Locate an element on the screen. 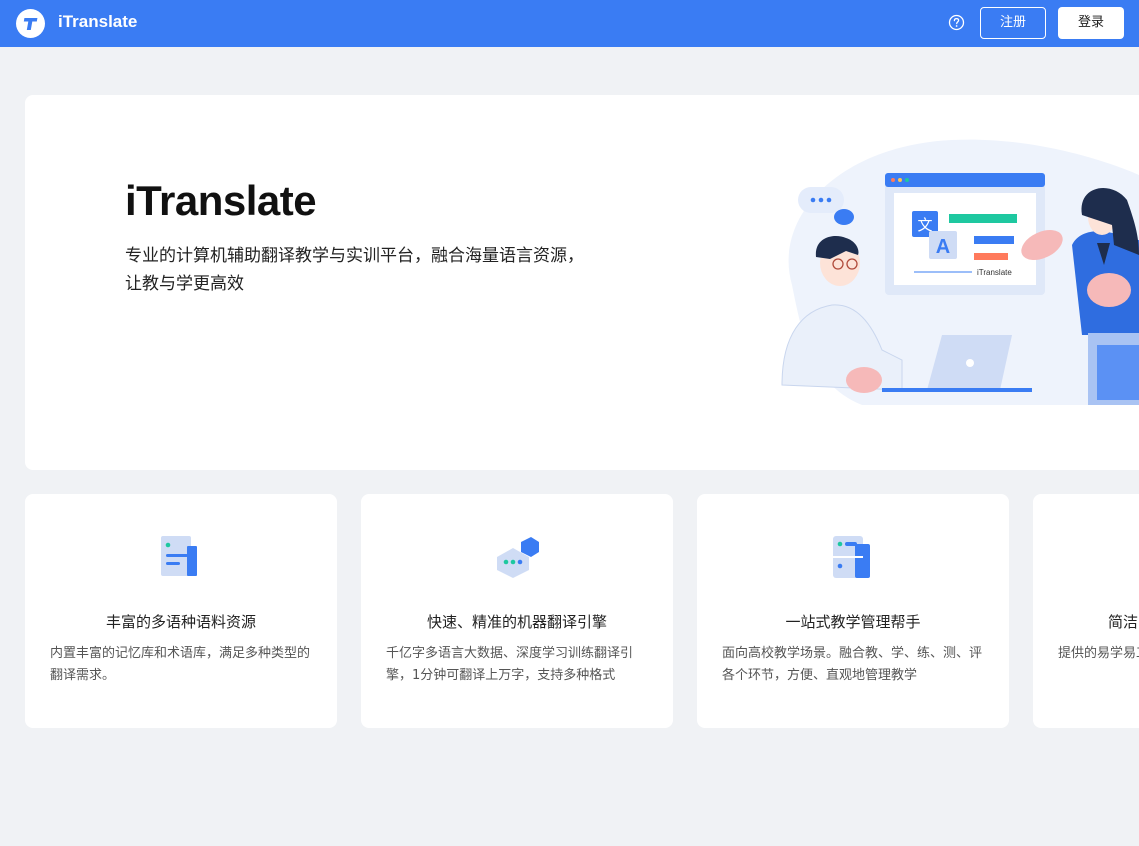 This screenshot has width=1139, height=846. top-navbar: iTranslate 注册 登录 is located at coordinates (569, 23).